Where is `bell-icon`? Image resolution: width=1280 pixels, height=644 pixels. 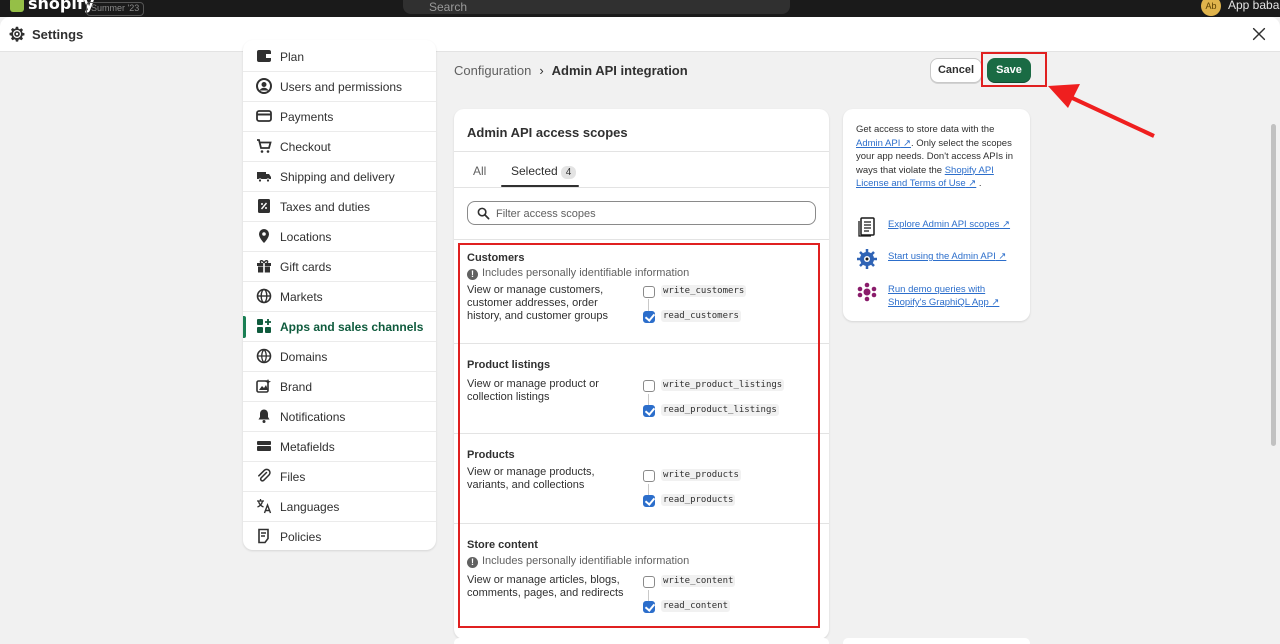 bell-icon is located at coordinates (264, 416).